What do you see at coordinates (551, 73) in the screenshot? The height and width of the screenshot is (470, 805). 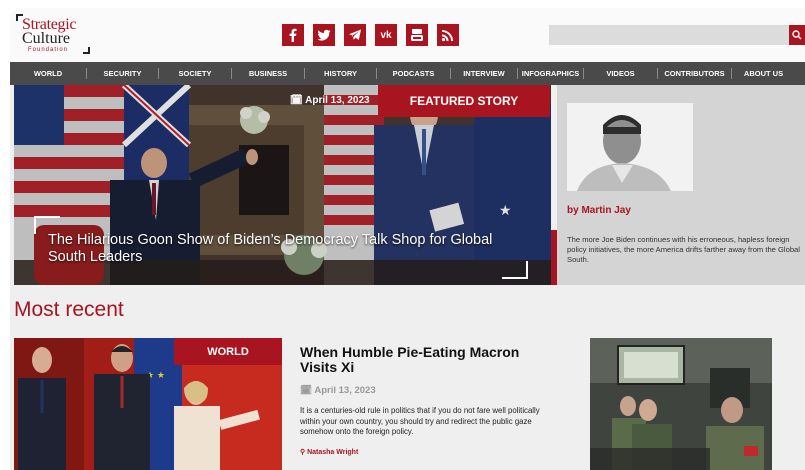 I see `nav-item-infographics: INFOGRAPHICS` at bounding box center [551, 73].